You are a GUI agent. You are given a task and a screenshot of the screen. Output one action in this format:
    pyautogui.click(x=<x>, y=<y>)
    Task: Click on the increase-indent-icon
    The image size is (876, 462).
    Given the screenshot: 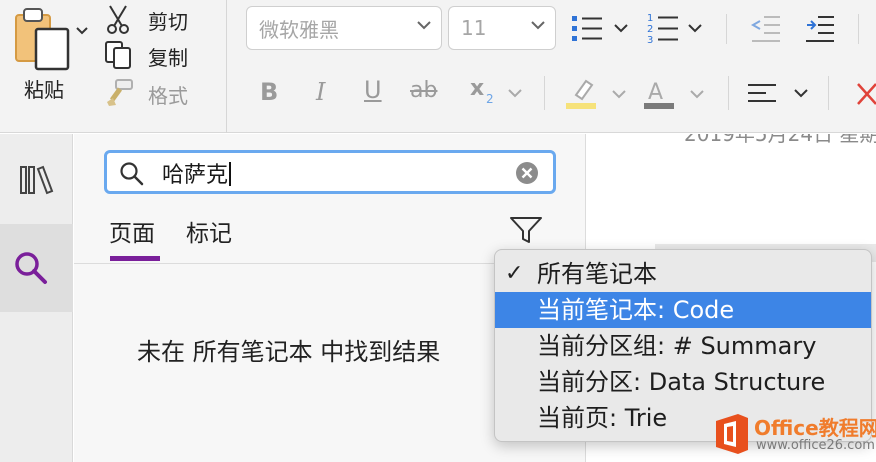 What is the action you would take?
    pyautogui.click(x=820, y=29)
    